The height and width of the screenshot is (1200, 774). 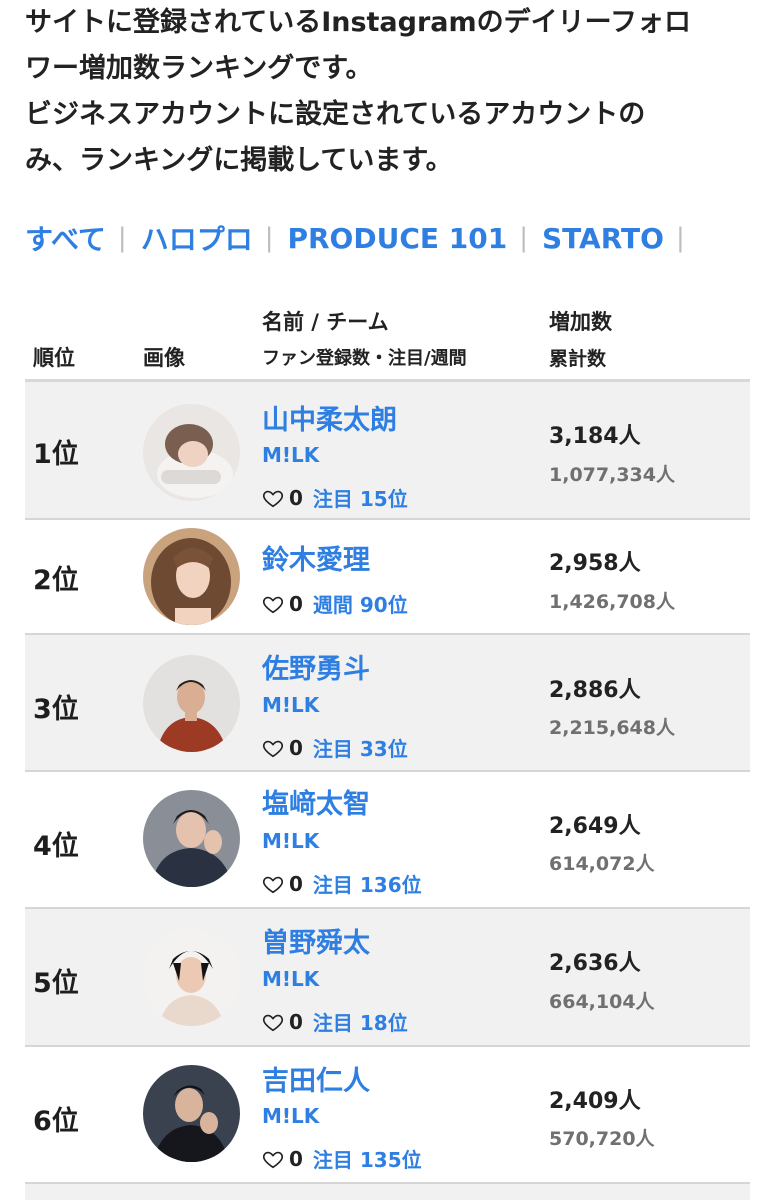 I want to click on header-name-team: 名前 / チーム, so click(x=325, y=322).